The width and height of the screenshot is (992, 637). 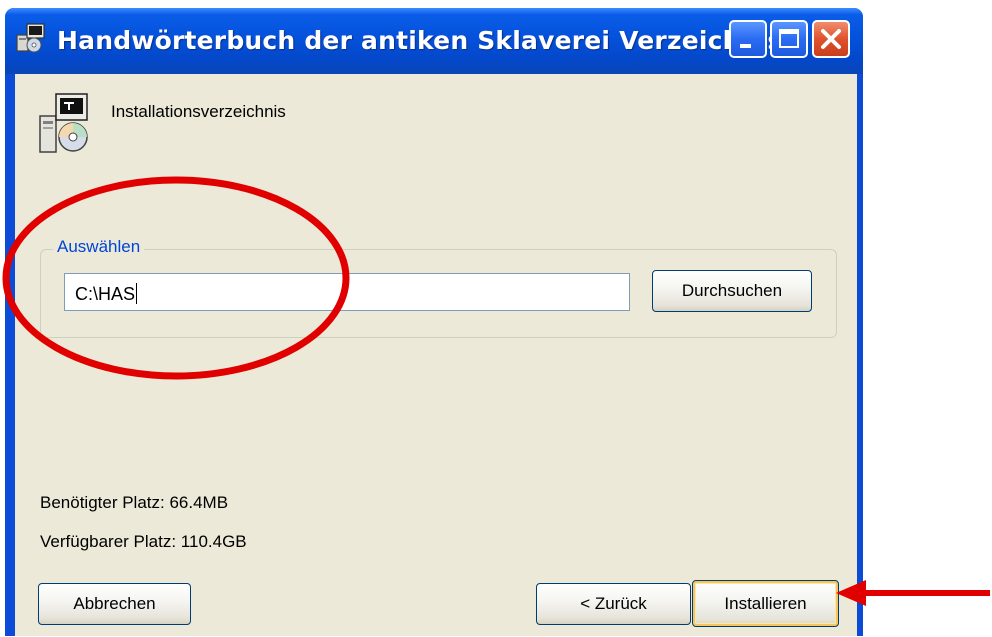 I want to click on installer-app-icon, so click(x=30, y=38).